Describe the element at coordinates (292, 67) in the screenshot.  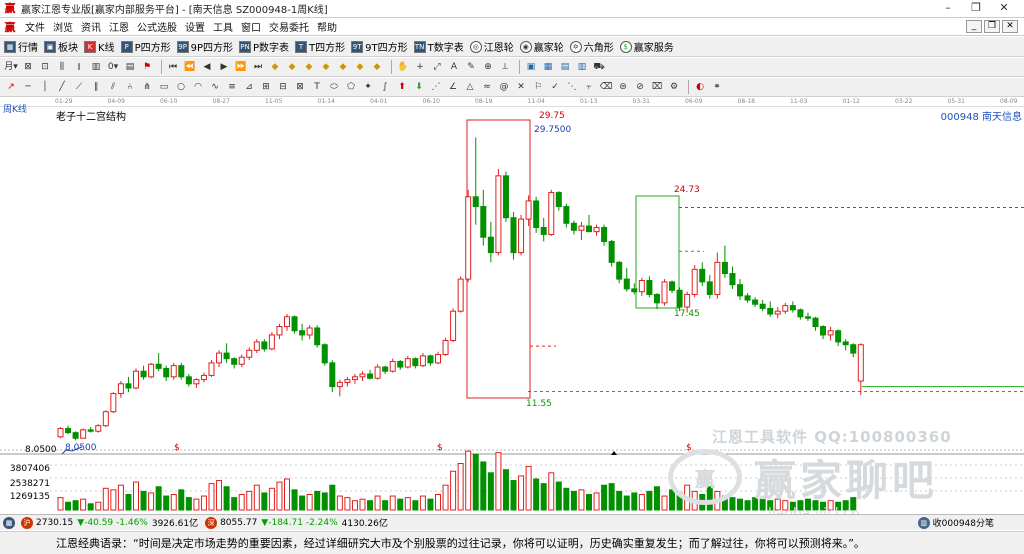
I see `diamond-2-icon: ◆` at that location.